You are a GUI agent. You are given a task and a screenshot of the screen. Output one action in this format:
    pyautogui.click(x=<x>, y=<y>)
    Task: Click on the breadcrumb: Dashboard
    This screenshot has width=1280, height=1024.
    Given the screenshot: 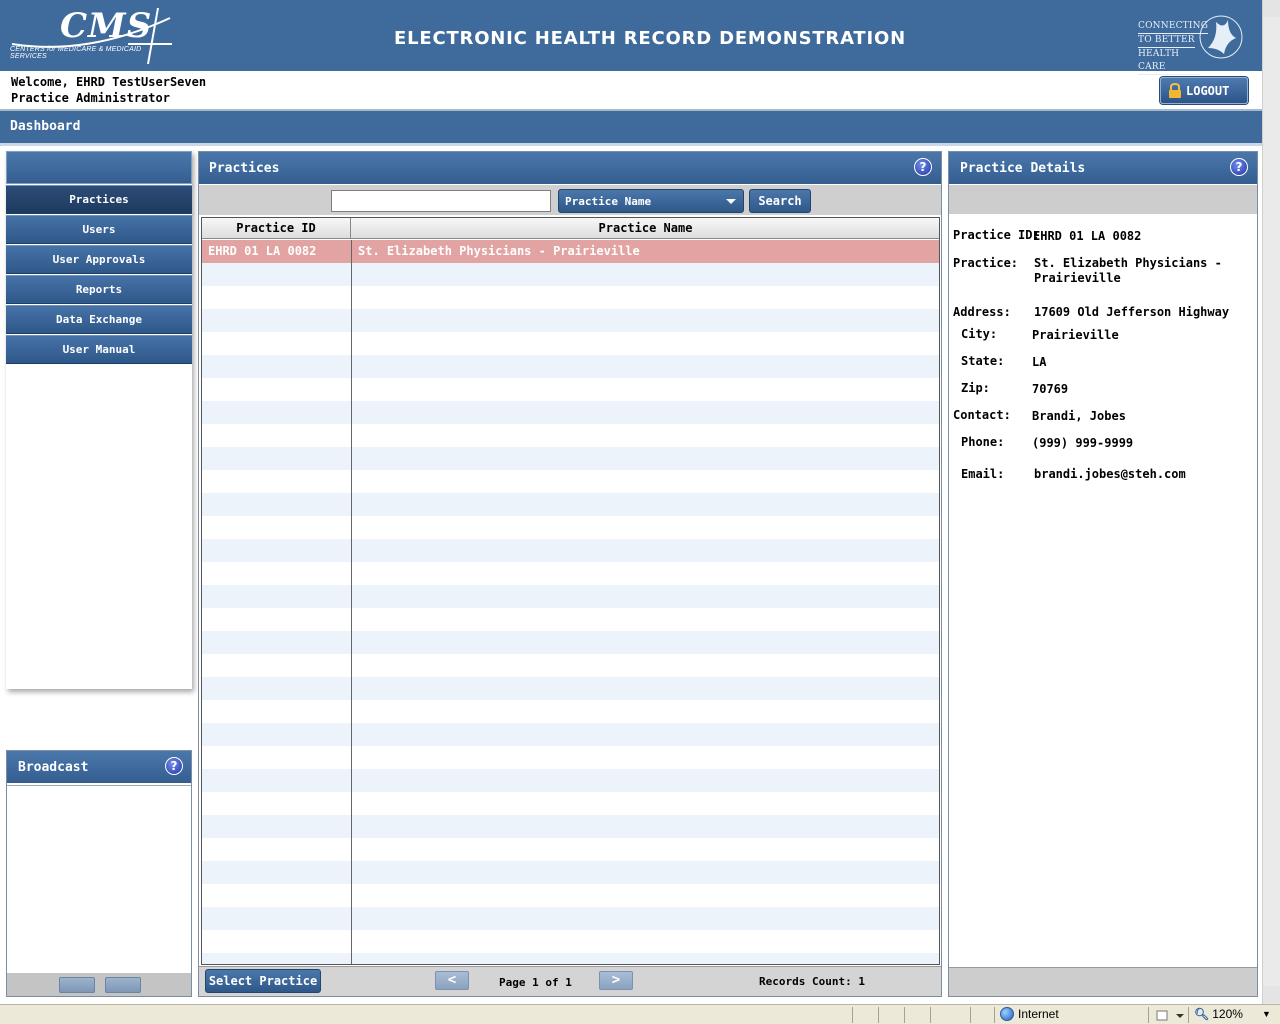 What is the action you would take?
    pyautogui.click(x=631, y=126)
    